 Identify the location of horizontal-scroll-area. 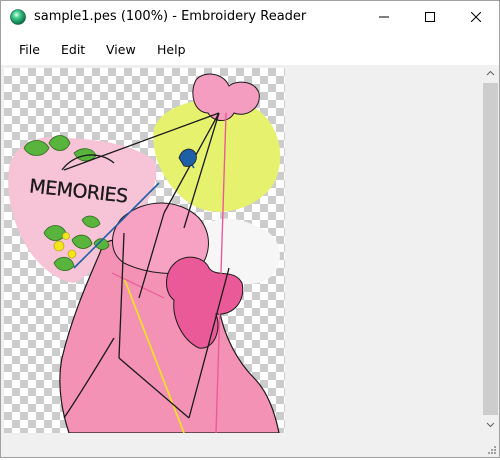
(241, 445).